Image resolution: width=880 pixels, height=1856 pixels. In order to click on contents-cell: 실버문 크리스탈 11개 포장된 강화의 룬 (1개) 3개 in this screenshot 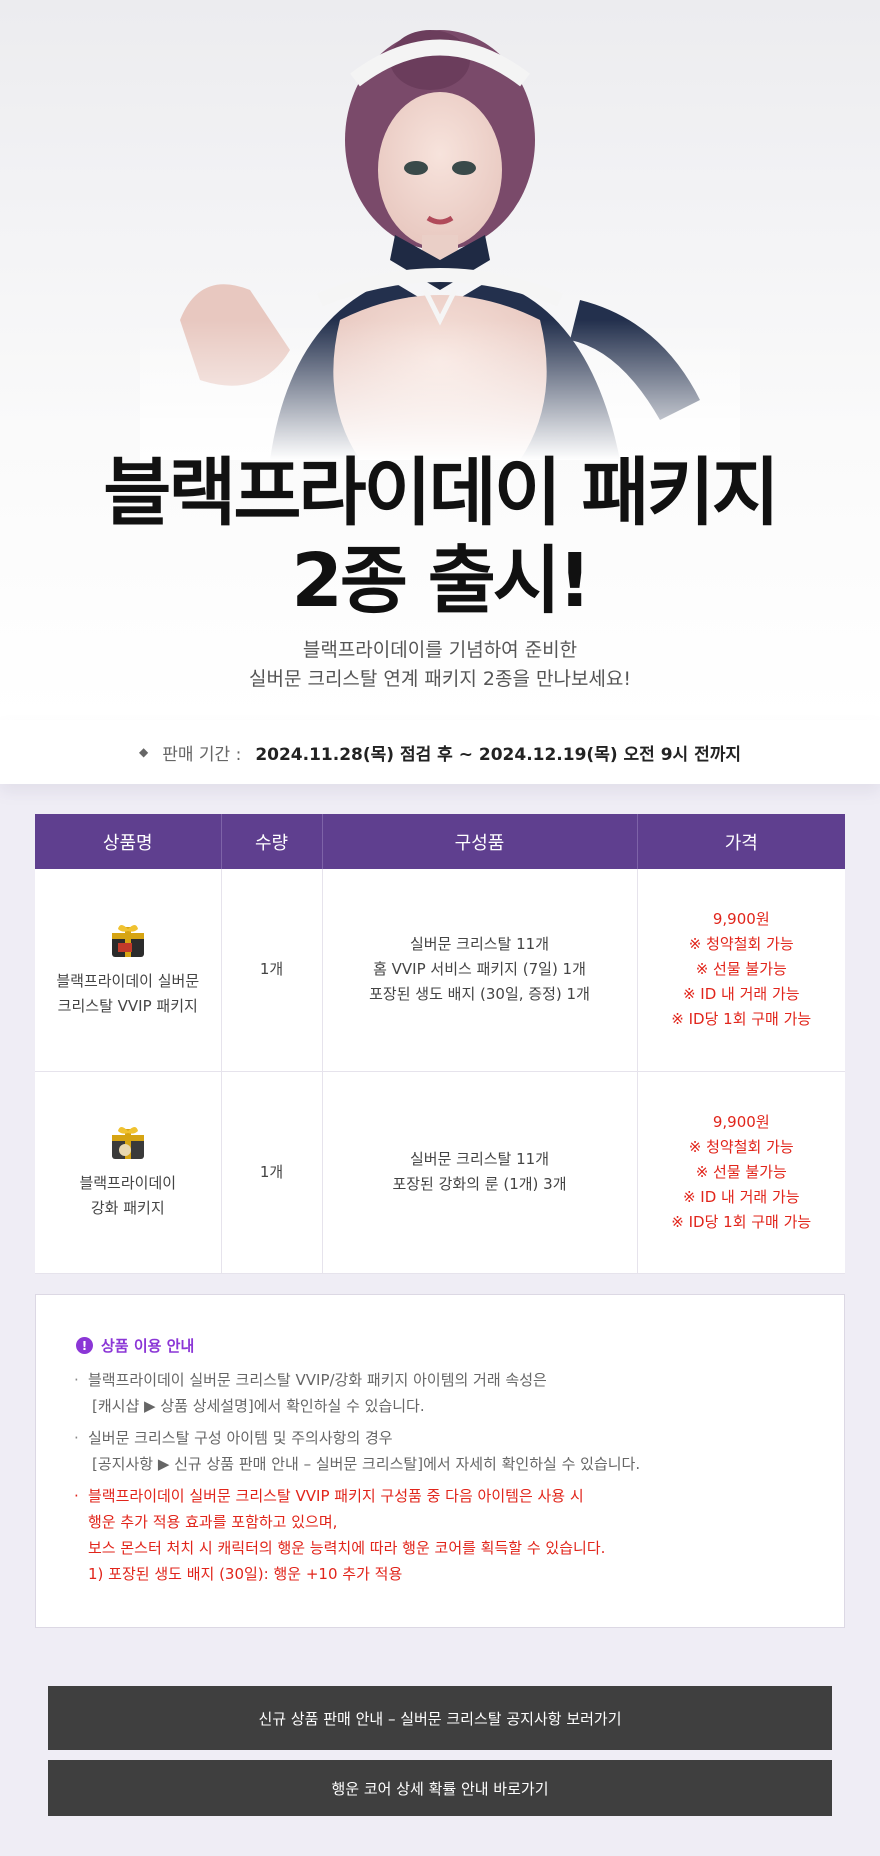, I will do `click(480, 1172)`.